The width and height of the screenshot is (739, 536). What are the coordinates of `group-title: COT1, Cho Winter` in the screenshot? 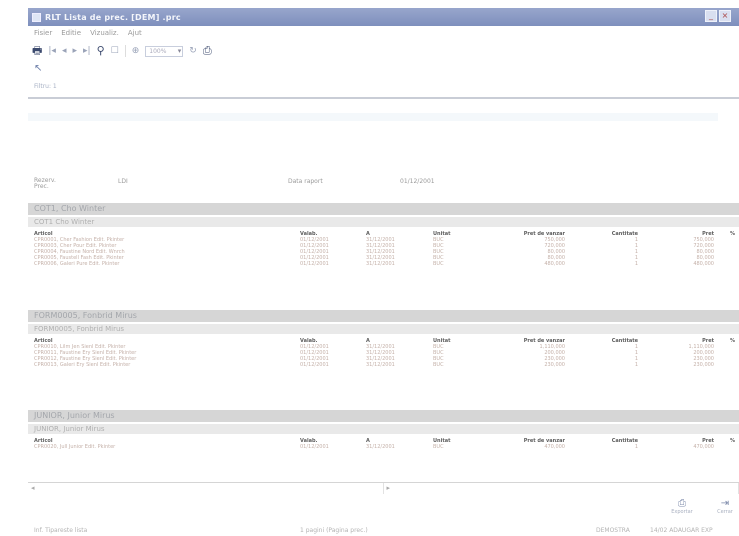 It's located at (383, 209).